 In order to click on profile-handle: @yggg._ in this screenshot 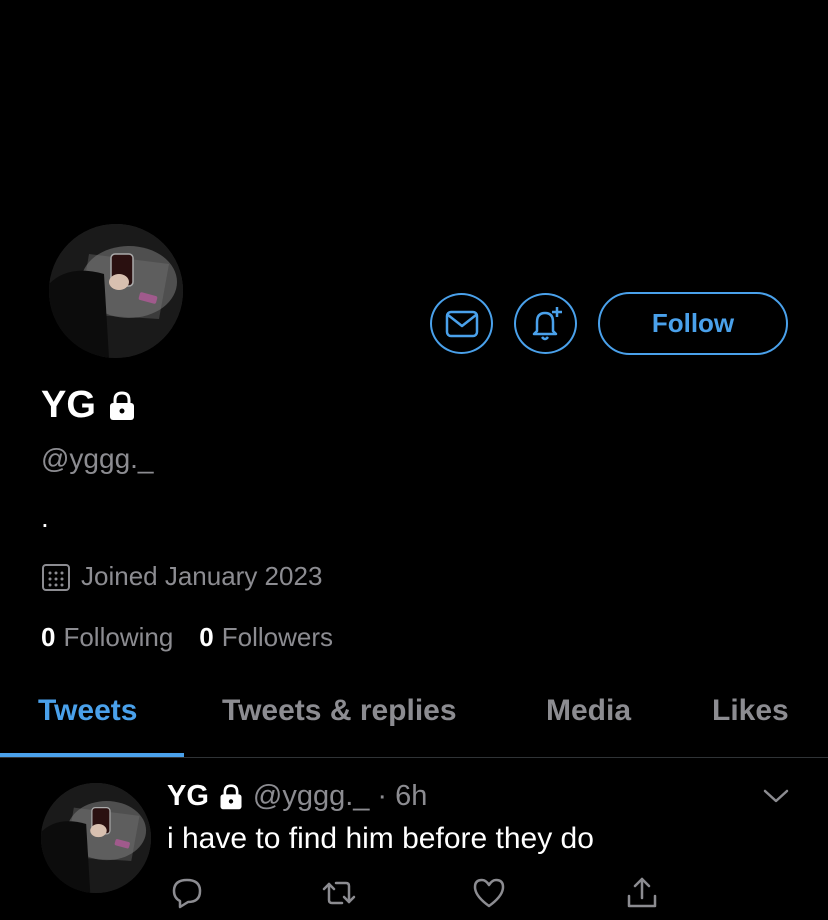, I will do `click(97, 458)`.